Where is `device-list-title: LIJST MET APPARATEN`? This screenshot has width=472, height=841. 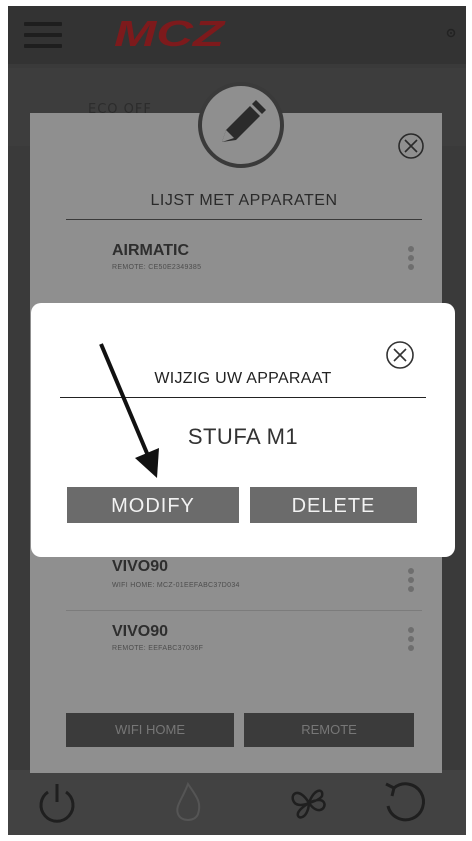 device-list-title: LIJST MET APPARATEN is located at coordinates (244, 200).